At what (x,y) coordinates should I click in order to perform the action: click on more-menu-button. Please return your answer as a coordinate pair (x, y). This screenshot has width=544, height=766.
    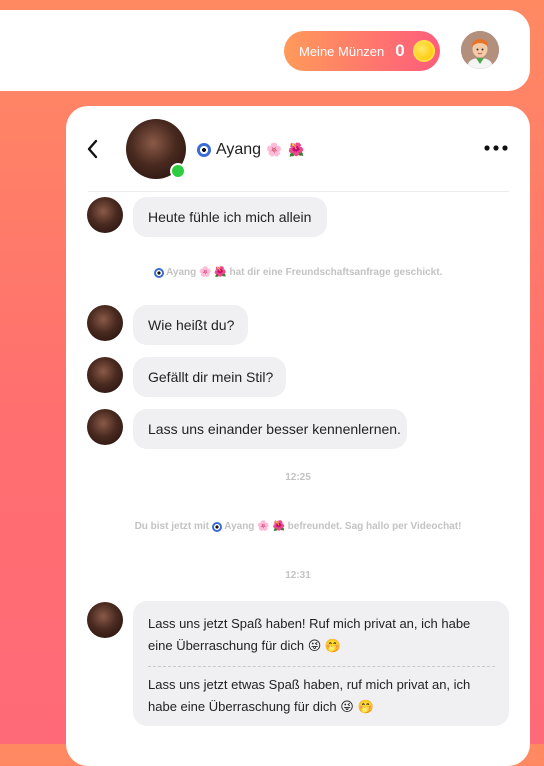
    Looking at the image, I should click on (496, 148).